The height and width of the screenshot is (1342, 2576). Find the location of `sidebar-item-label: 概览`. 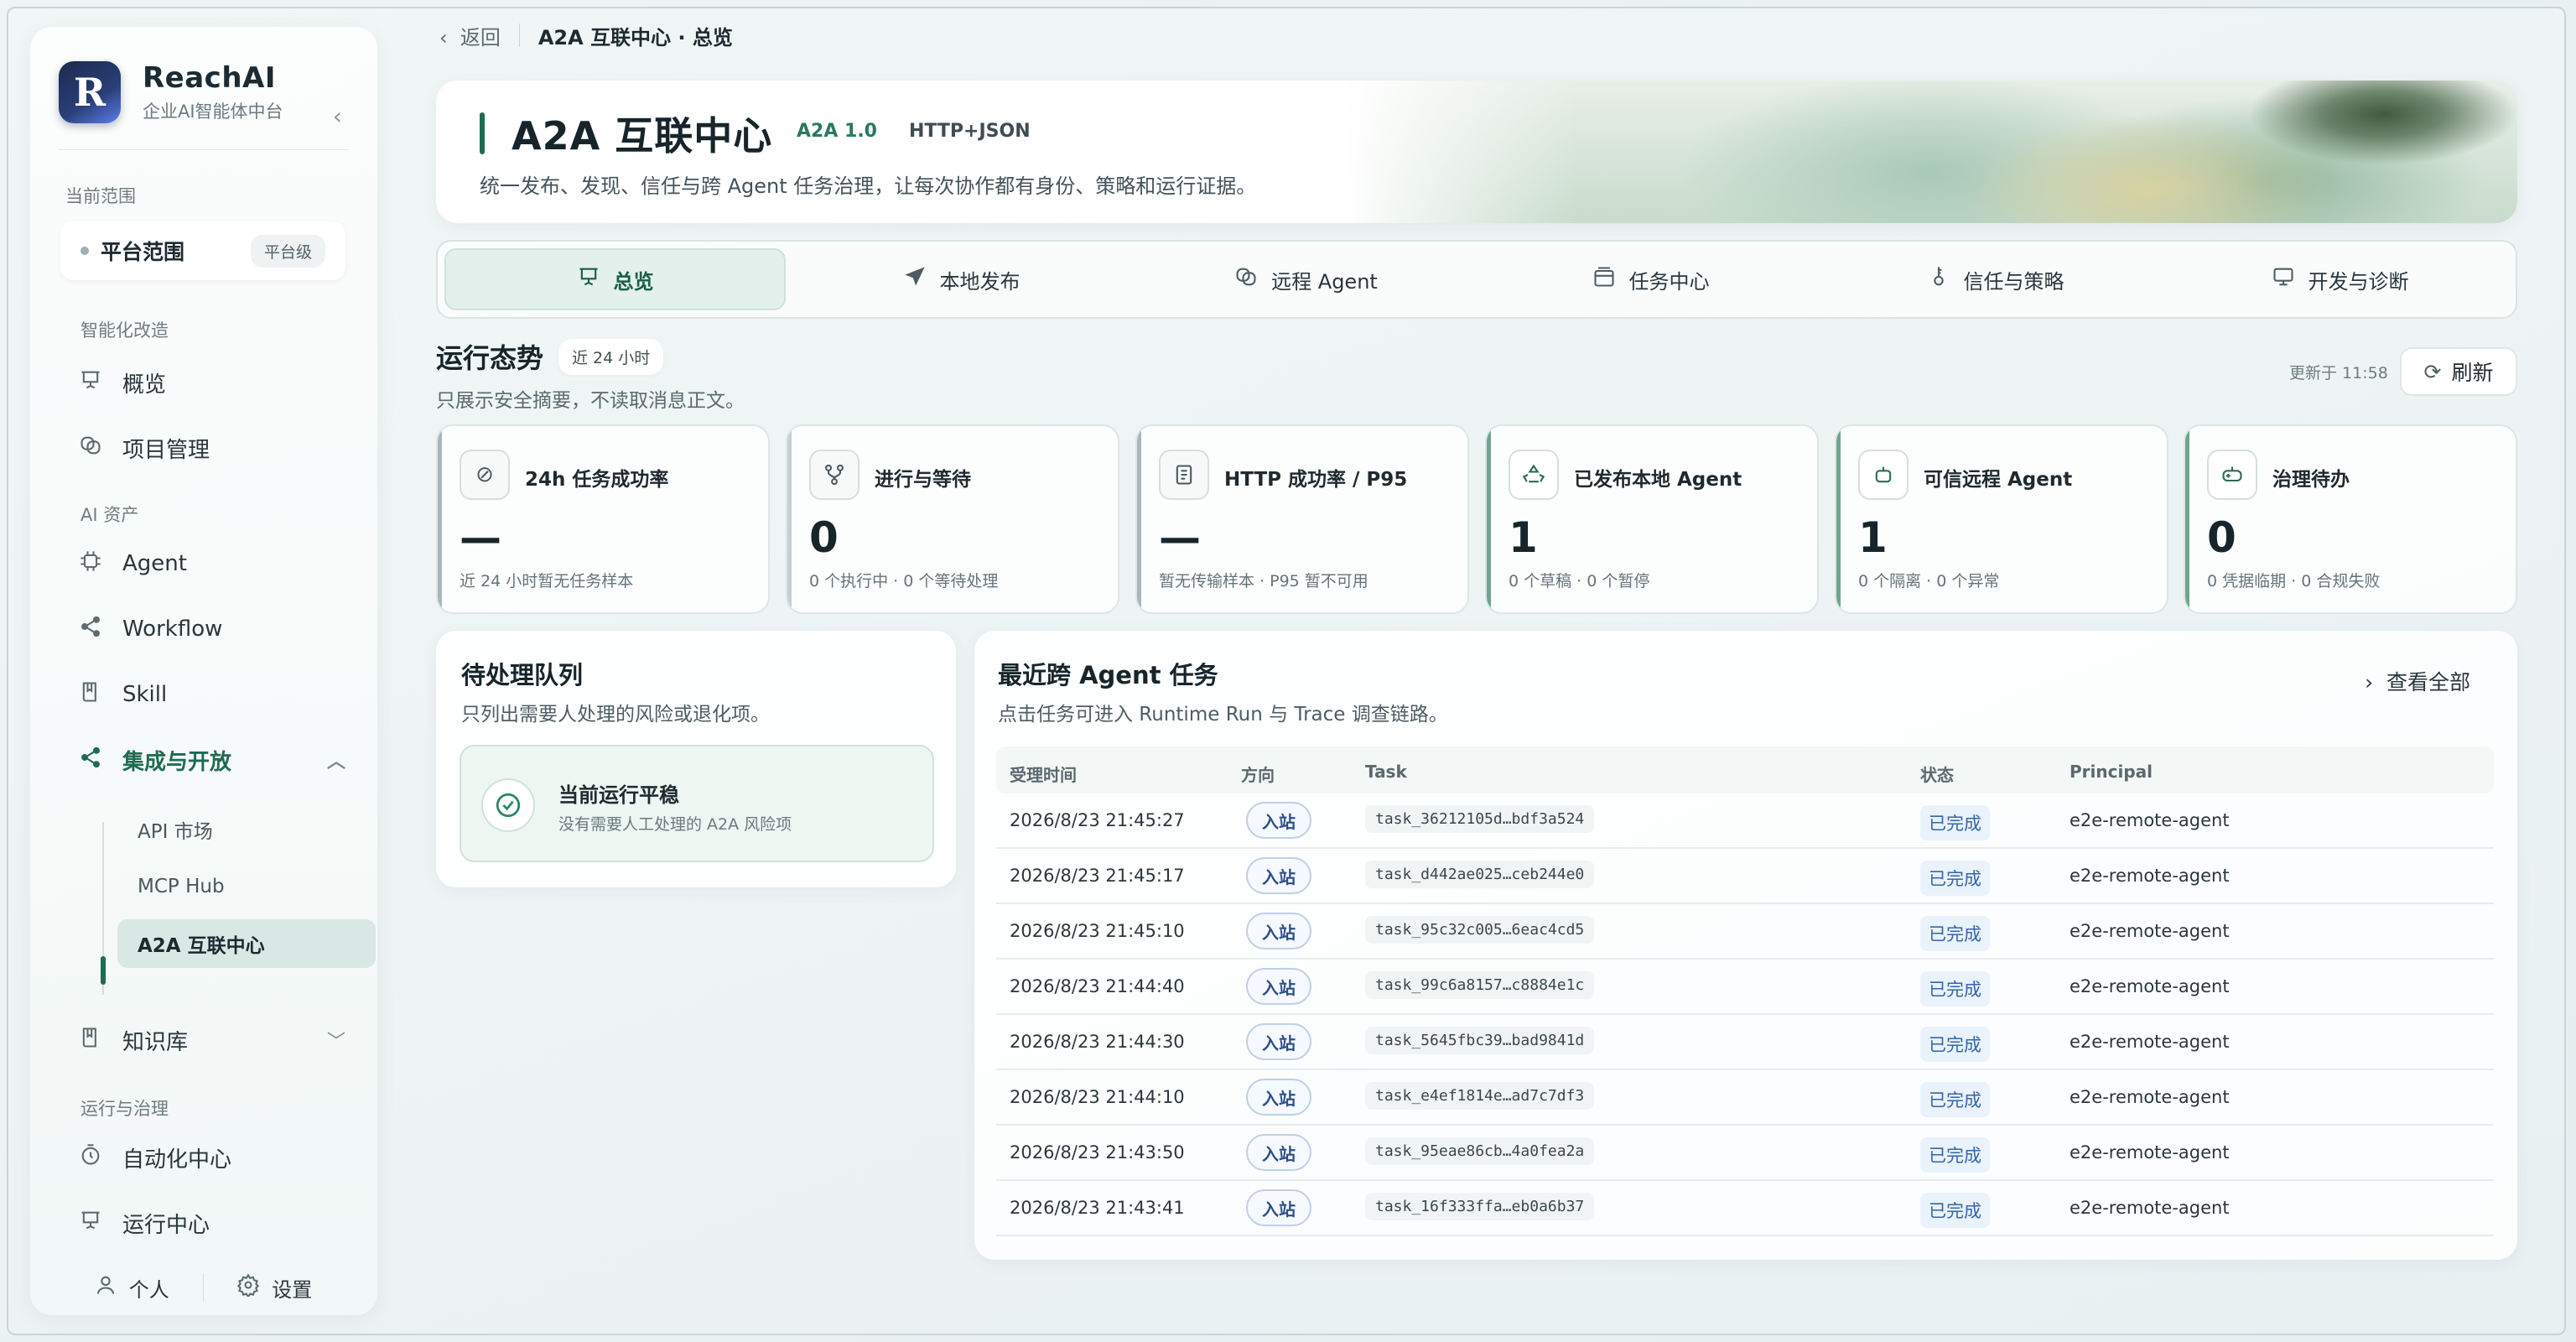

sidebar-item-label: 概览 is located at coordinates (144, 385).